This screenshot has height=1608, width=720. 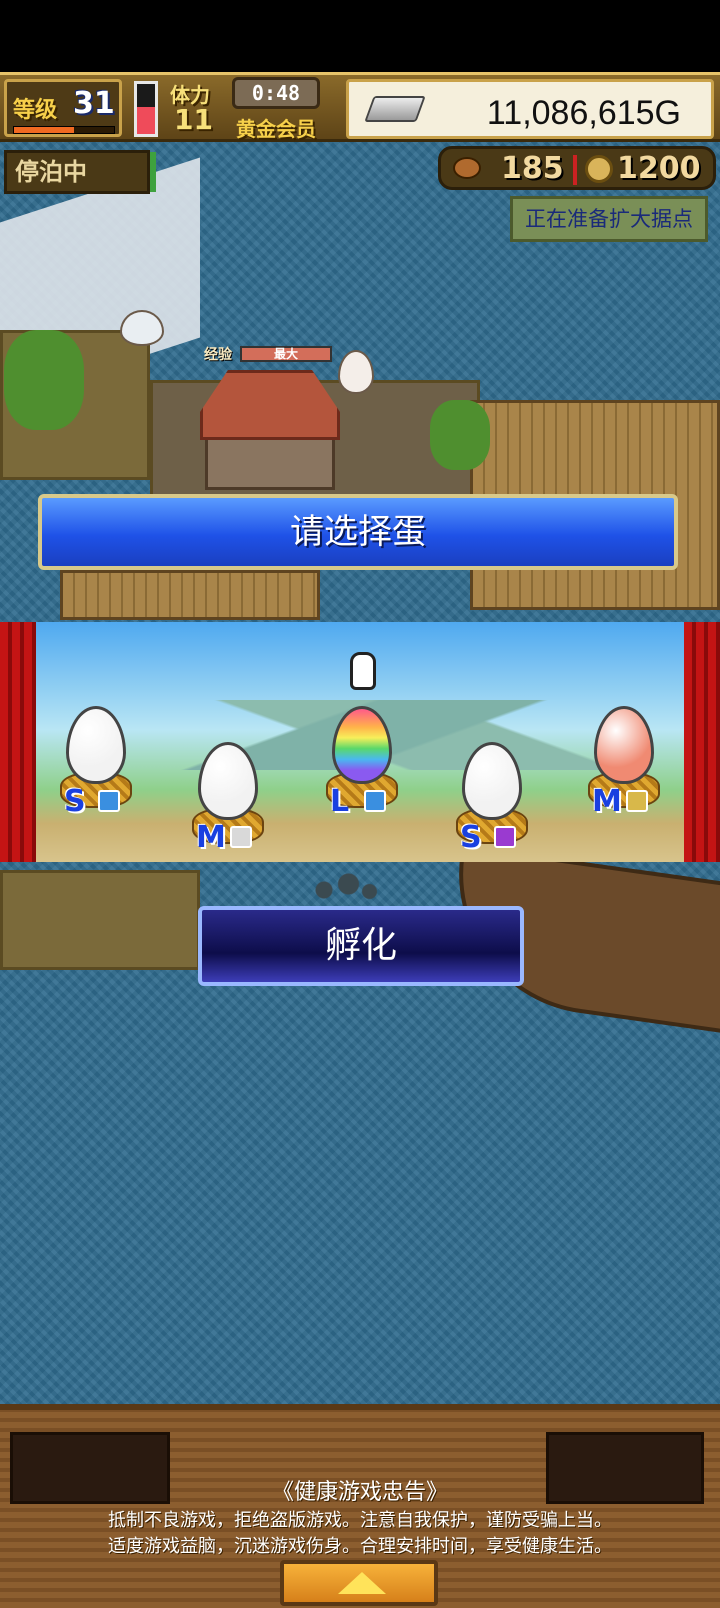 What do you see at coordinates (190, 595) in the screenshot?
I see `pier` at bounding box center [190, 595].